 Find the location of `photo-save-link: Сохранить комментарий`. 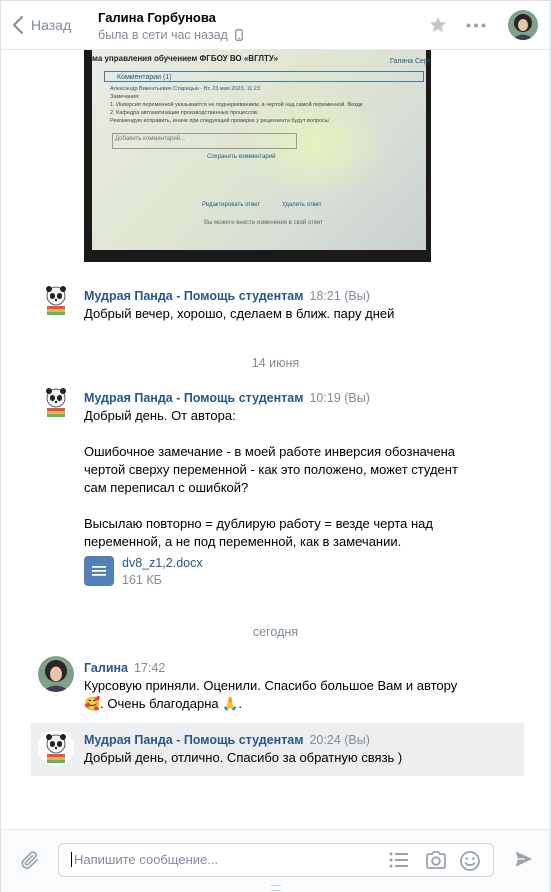

photo-save-link: Сохранить комментарий is located at coordinates (241, 157).